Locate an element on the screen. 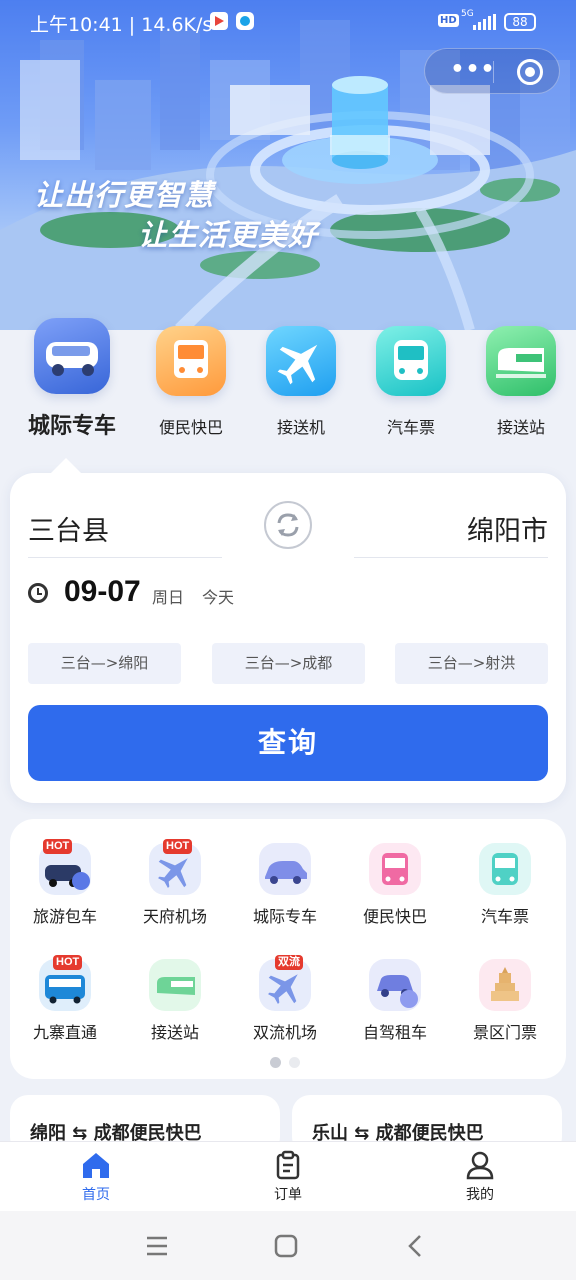  quick-route-chip: 三台—>绵阳 is located at coordinates (104, 663).